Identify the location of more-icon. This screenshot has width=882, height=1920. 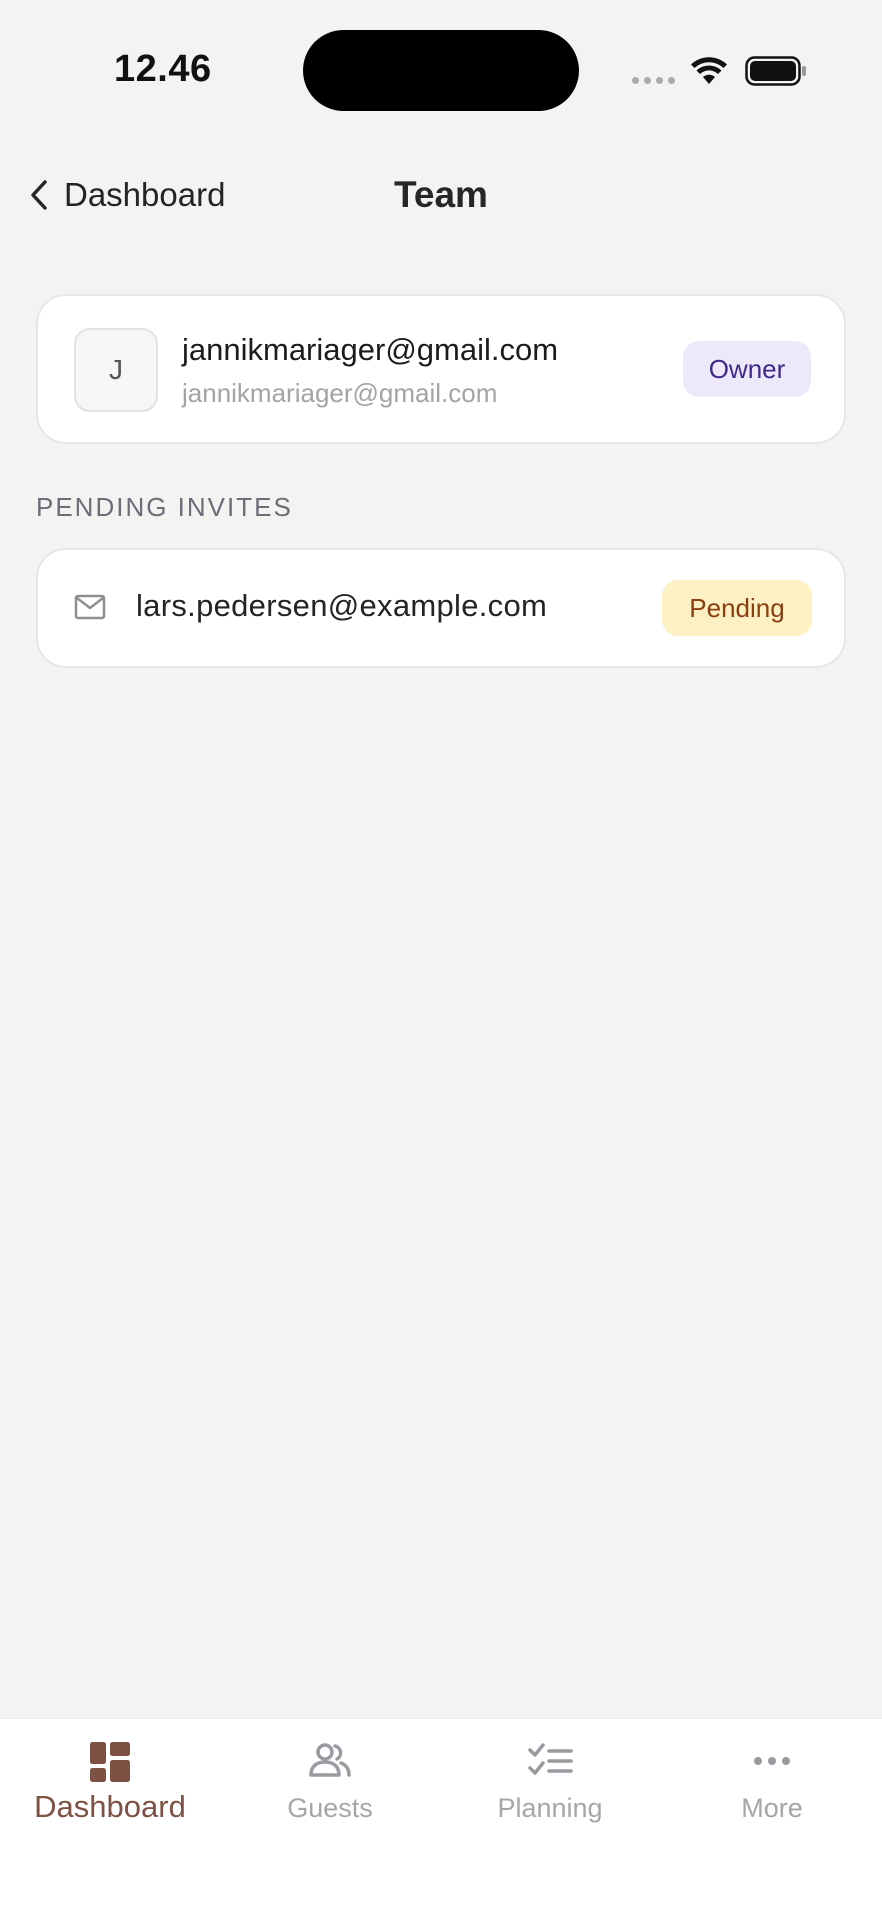
(772, 1761).